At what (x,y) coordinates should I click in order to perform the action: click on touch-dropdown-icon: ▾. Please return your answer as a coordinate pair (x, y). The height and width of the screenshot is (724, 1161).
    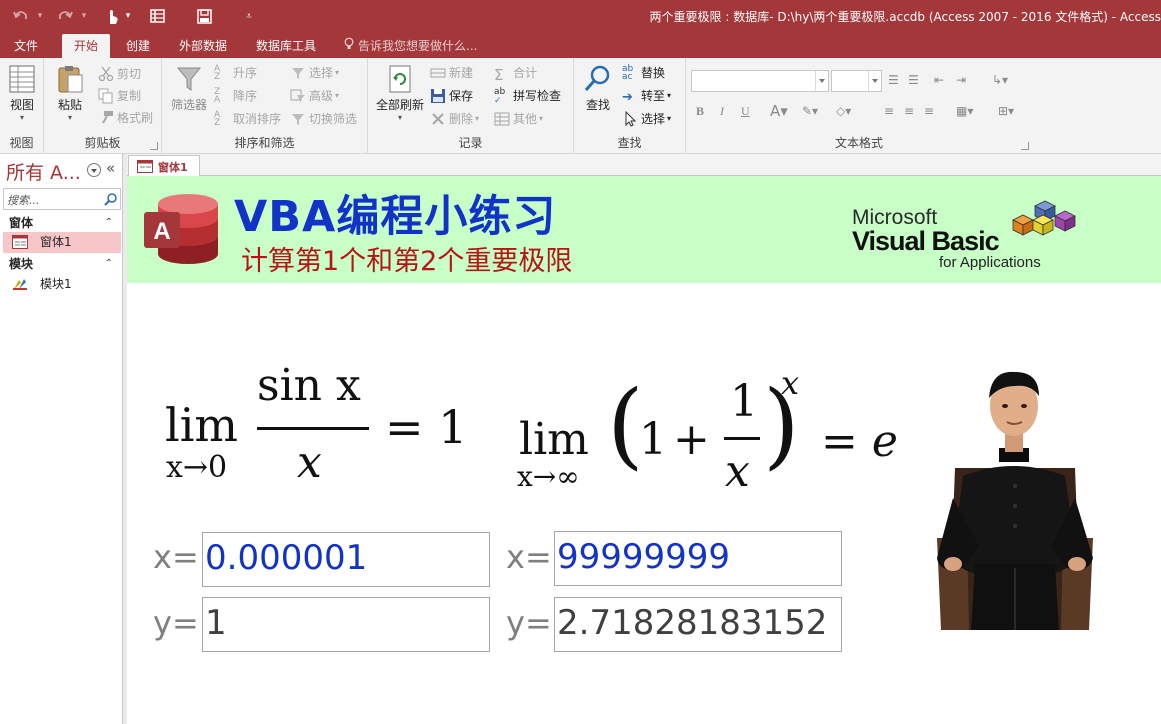
    Looking at the image, I should click on (128, 16).